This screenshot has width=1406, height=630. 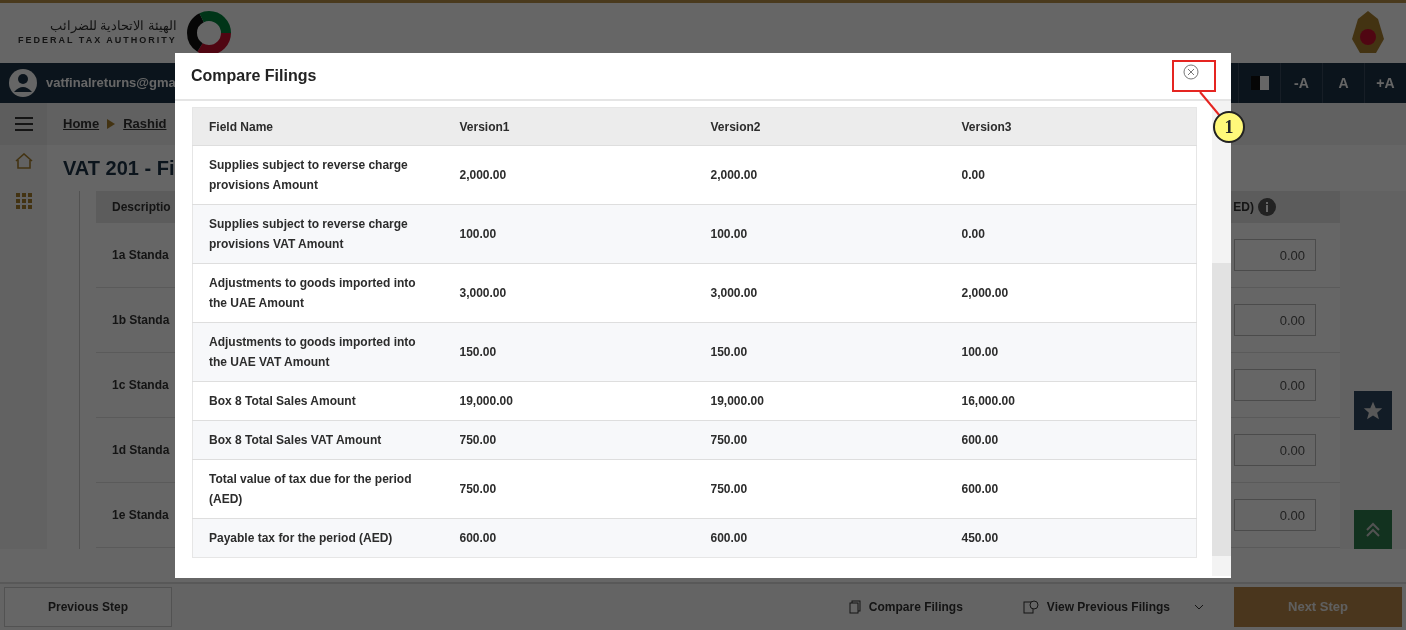 What do you see at coordinates (1259, 83) in the screenshot?
I see `contrast-icon` at bounding box center [1259, 83].